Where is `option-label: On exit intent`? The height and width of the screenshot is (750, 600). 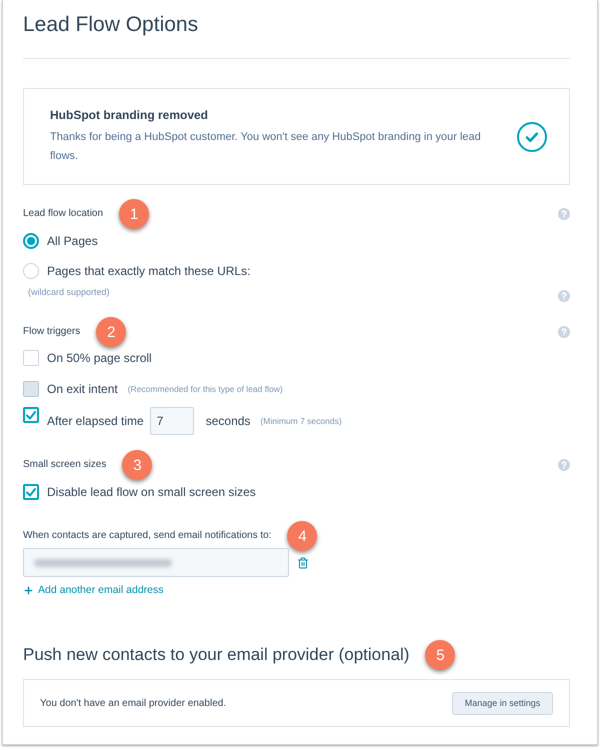 option-label: On exit intent is located at coordinates (82, 389).